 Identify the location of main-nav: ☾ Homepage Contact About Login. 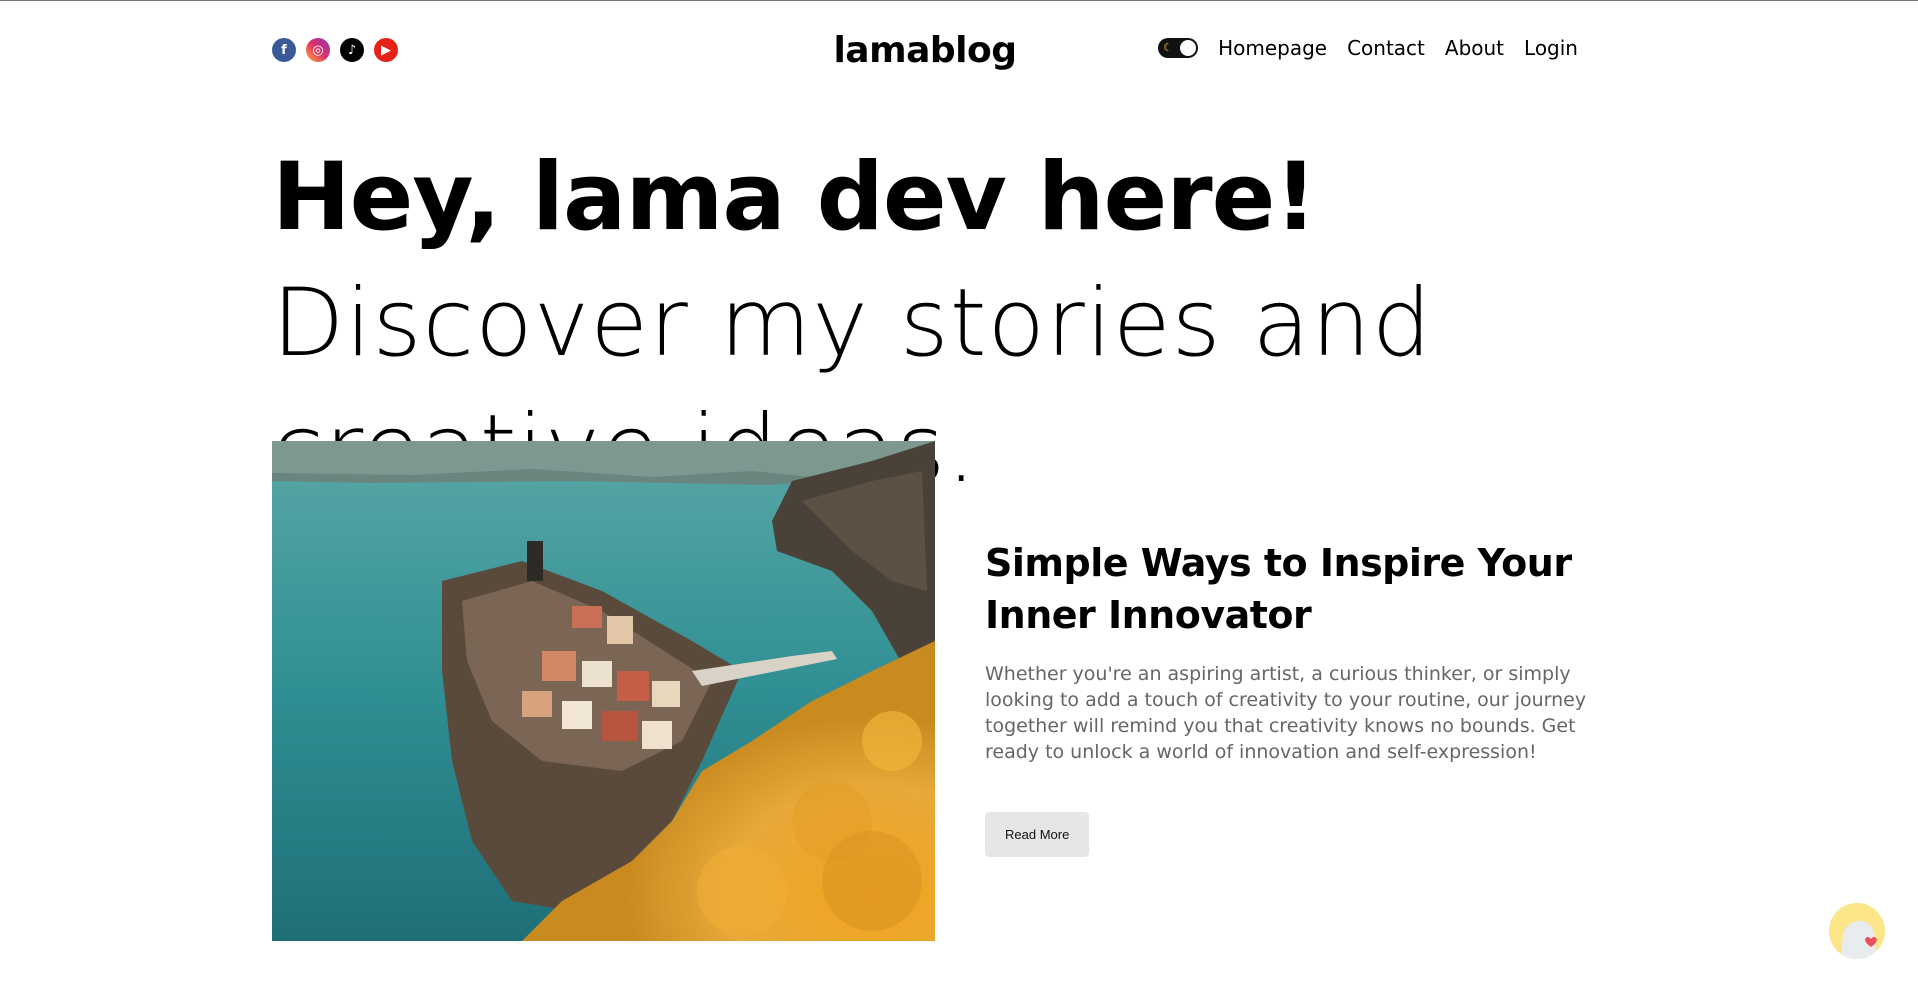
(1368, 48).